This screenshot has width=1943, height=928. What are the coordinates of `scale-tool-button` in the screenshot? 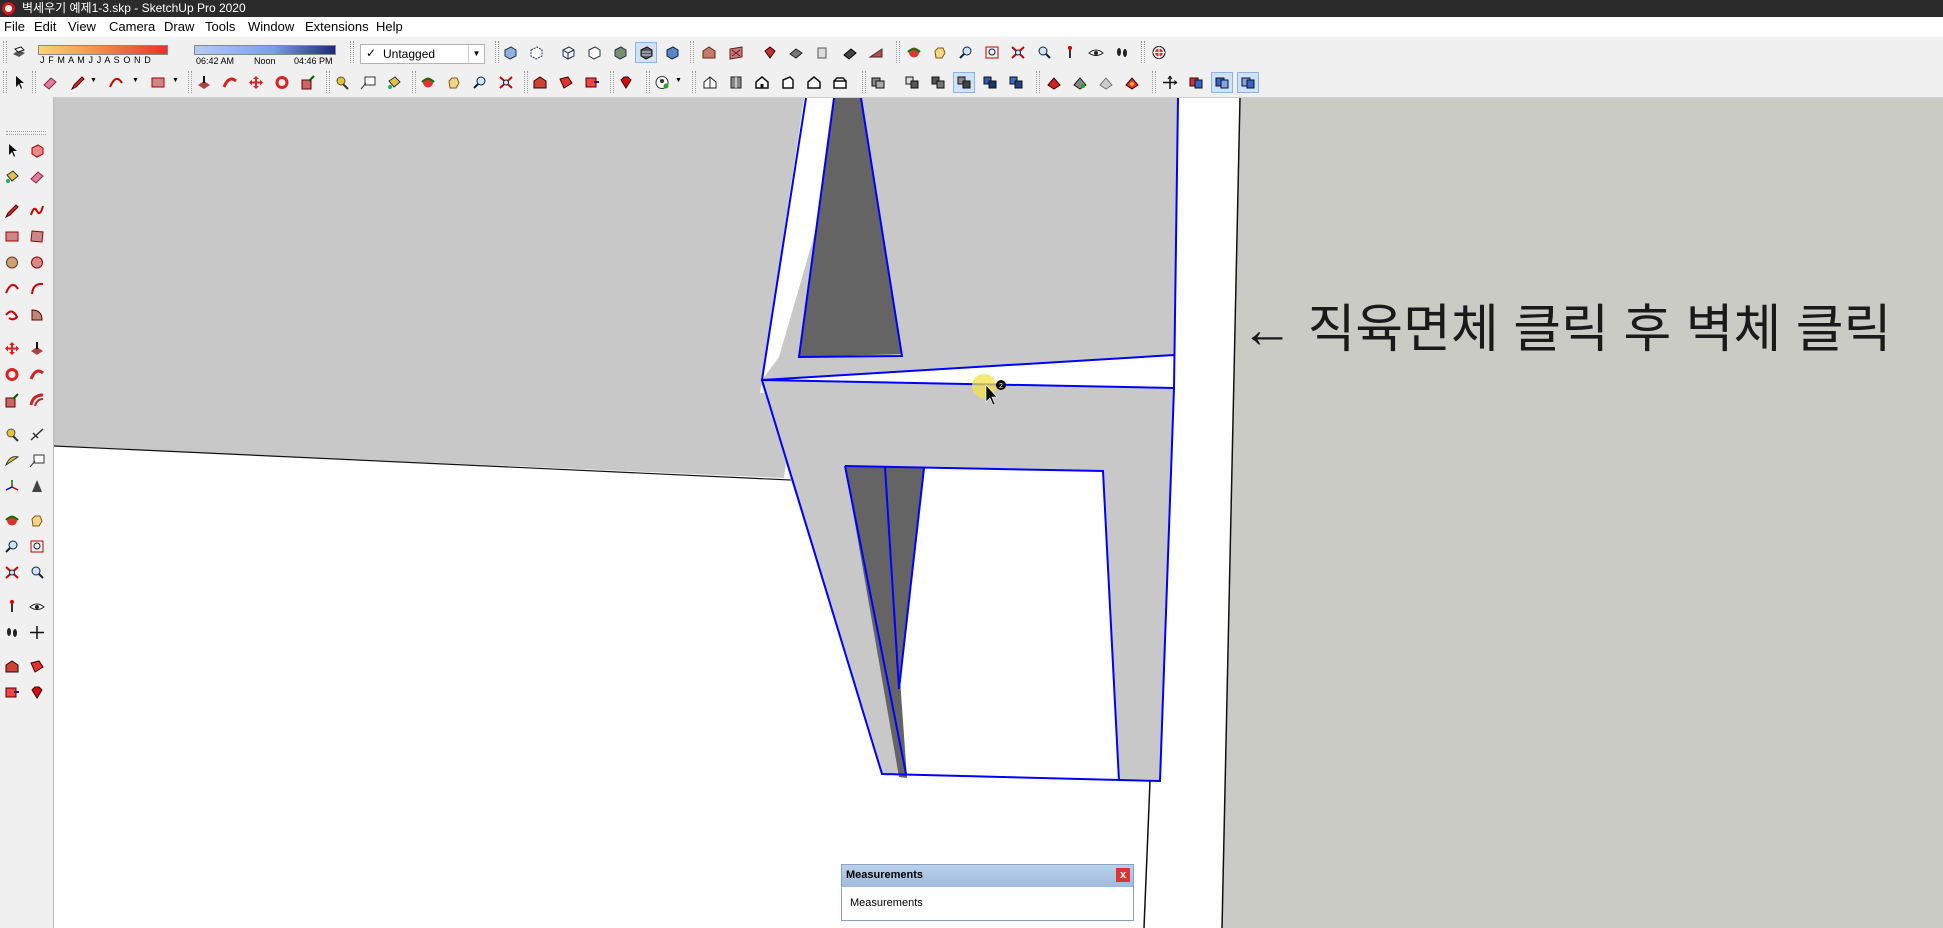 It's located at (308, 82).